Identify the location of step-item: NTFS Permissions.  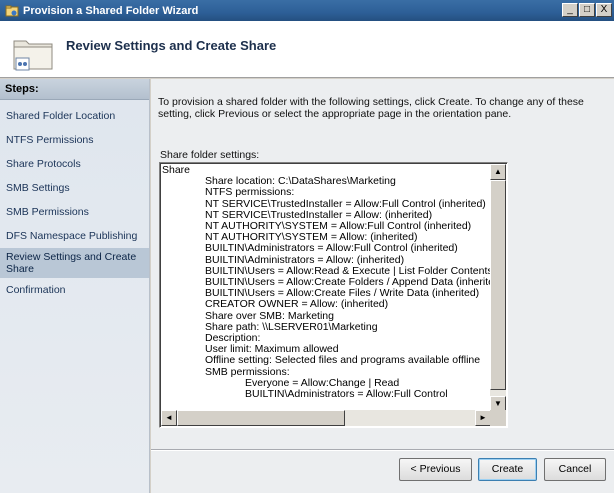
(74, 140).